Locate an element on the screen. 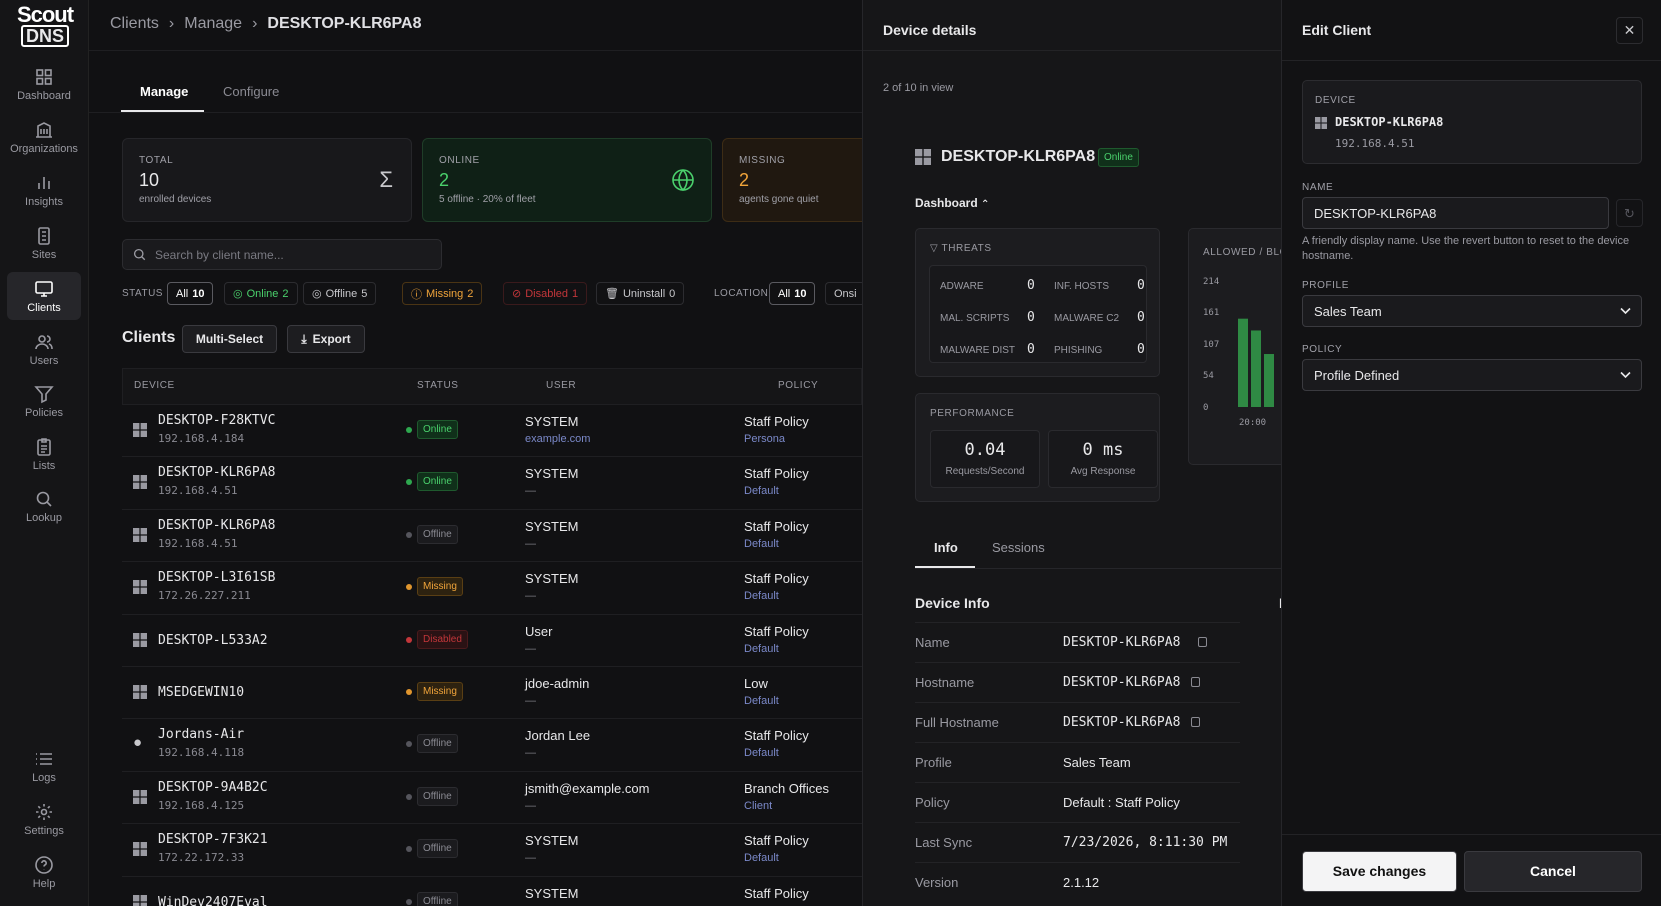 This screenshot has height=906, width=1661. location-filter-onsite: Onsi is located at coordinates (843, 293).